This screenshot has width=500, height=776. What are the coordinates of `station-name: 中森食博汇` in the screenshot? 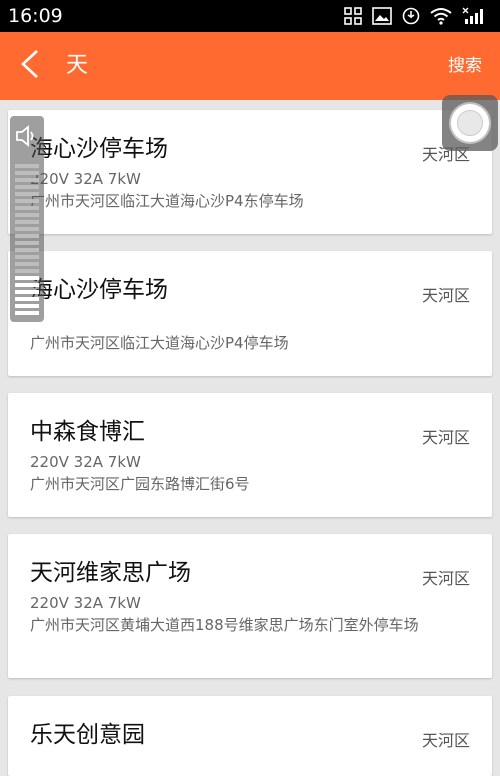 It's located at (87, 432).